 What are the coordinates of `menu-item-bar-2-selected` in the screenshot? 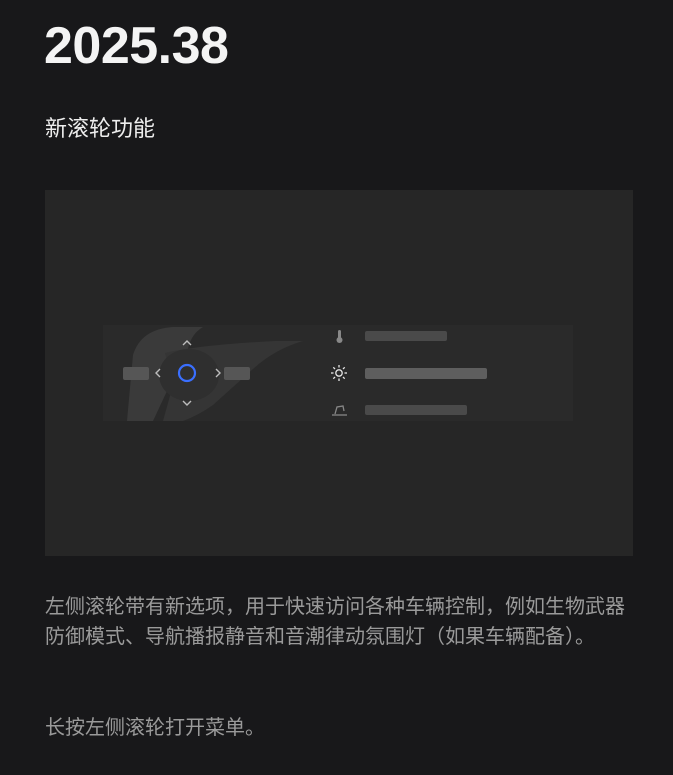 It's located at (426, 373).